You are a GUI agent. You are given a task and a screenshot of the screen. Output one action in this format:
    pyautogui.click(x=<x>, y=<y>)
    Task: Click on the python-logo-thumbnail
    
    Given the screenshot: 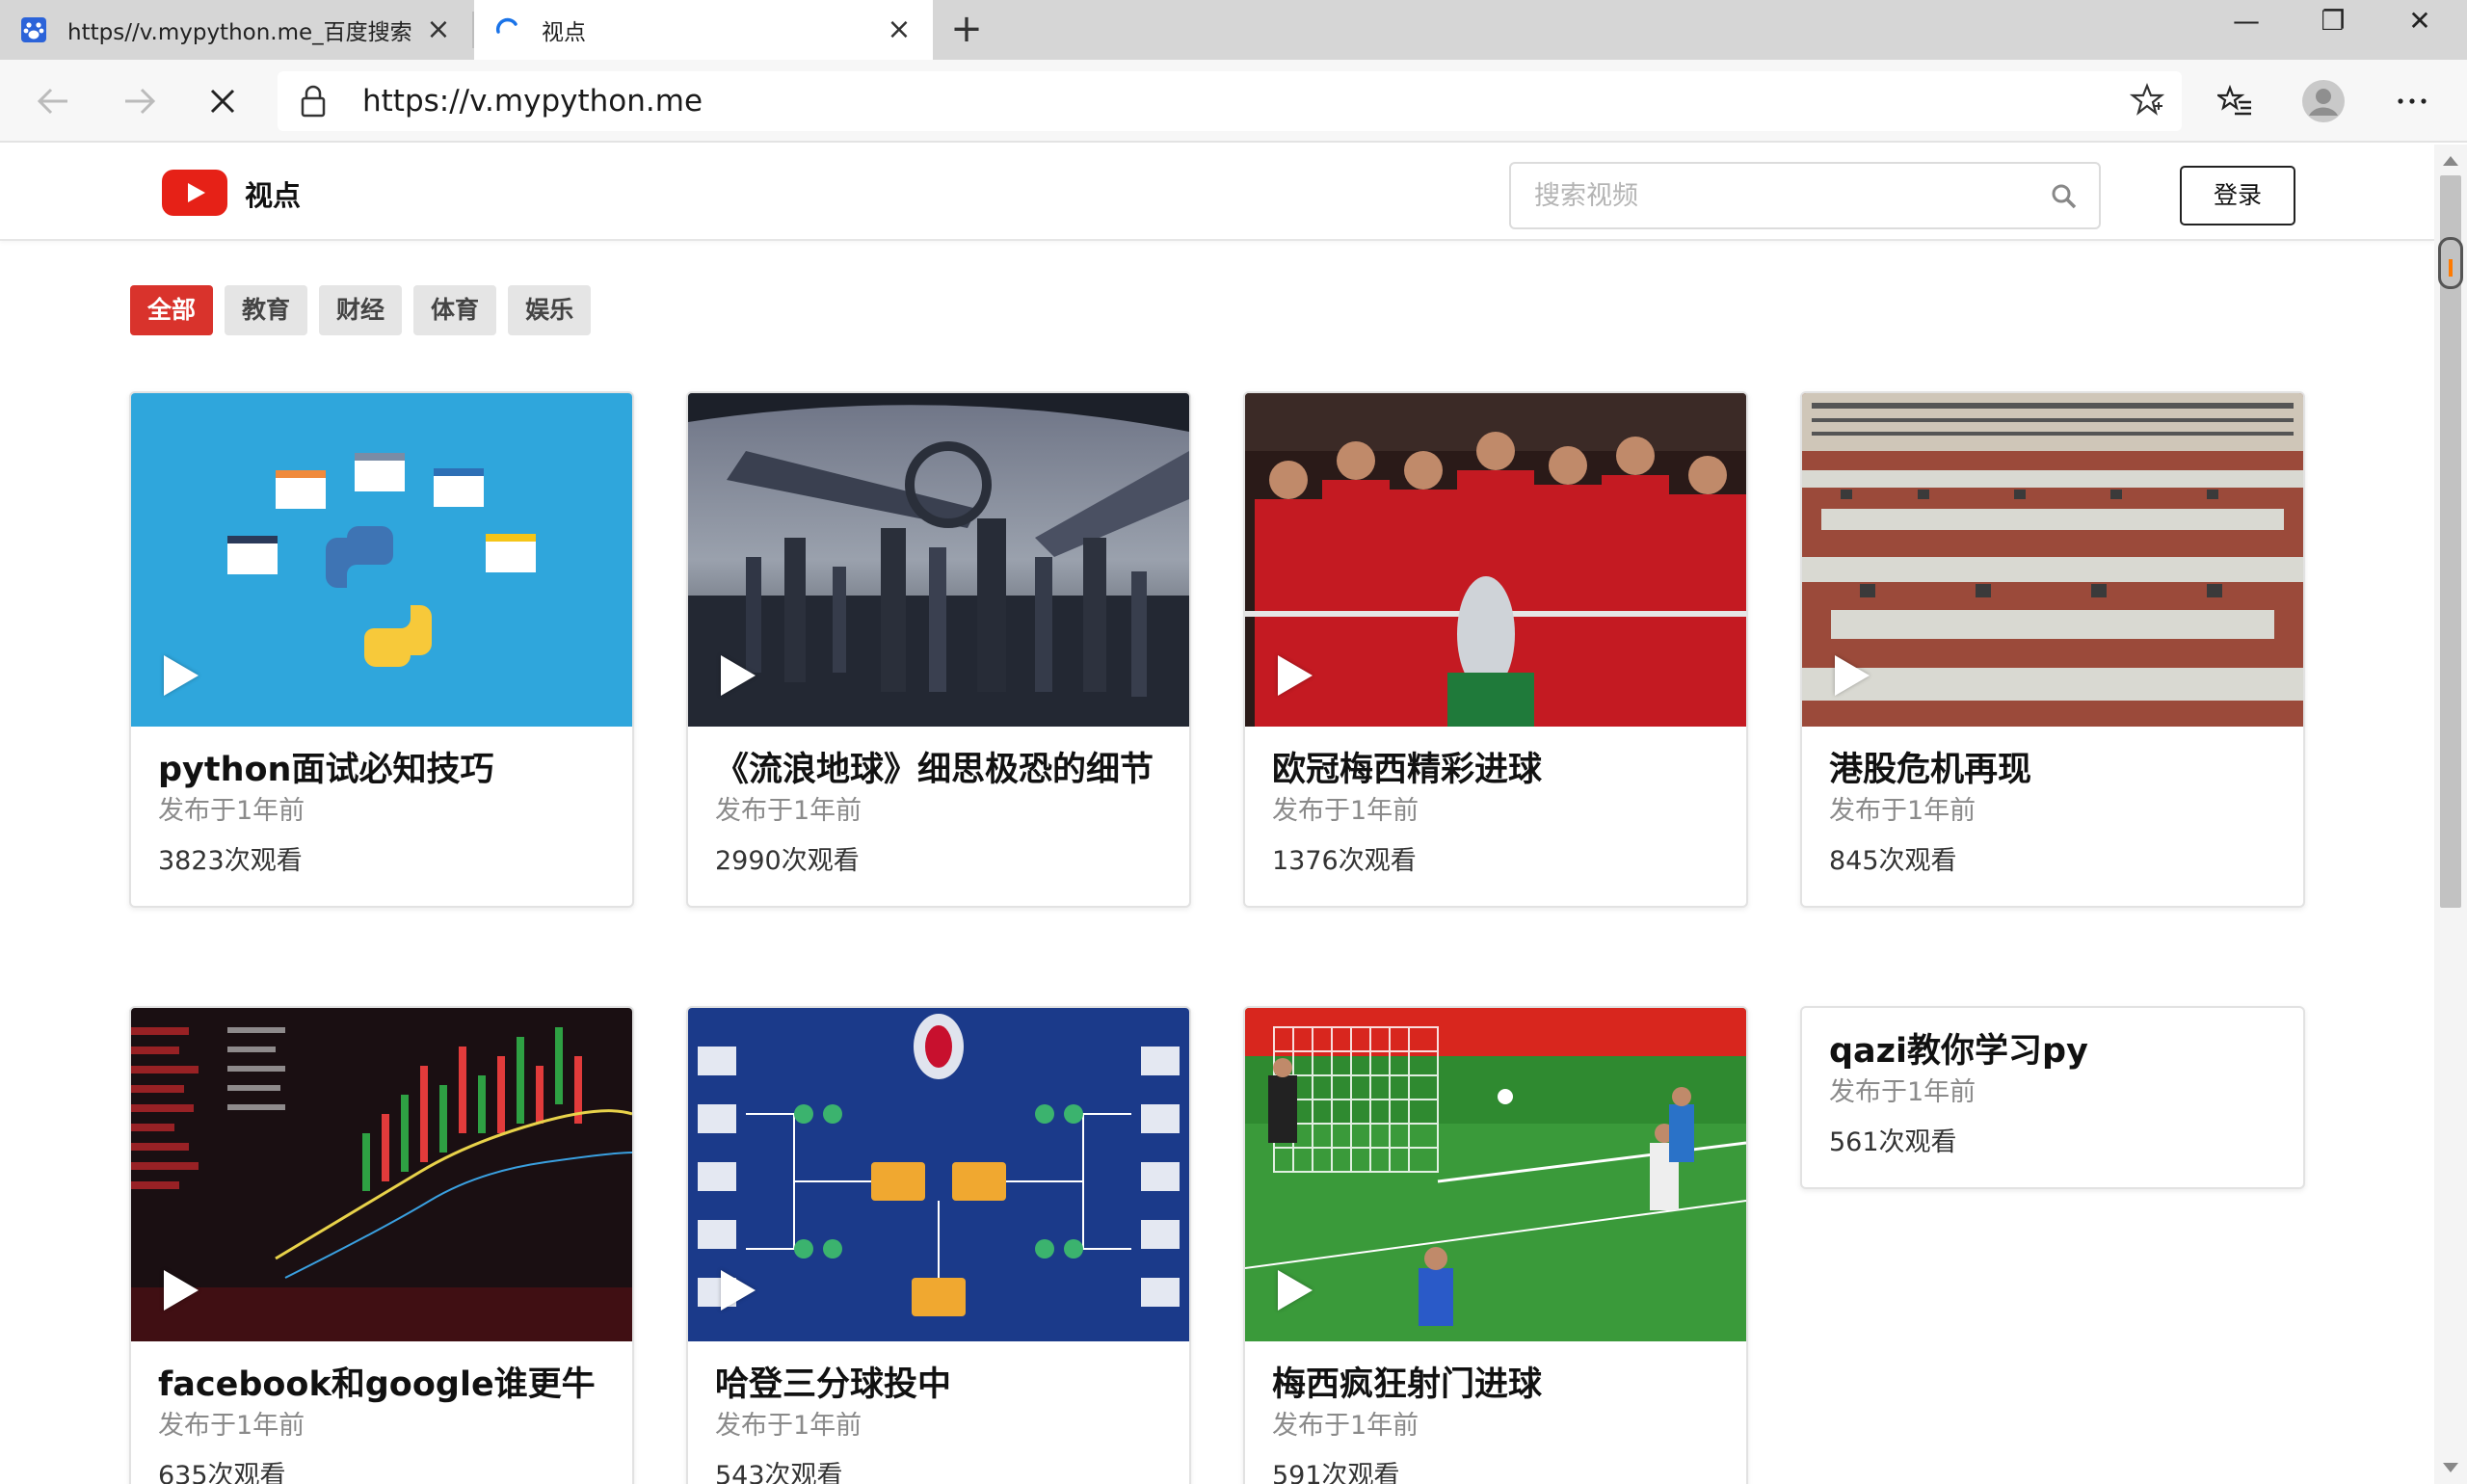 What is the action you would take?
    pyautogui.click(x=381, y=560)
    